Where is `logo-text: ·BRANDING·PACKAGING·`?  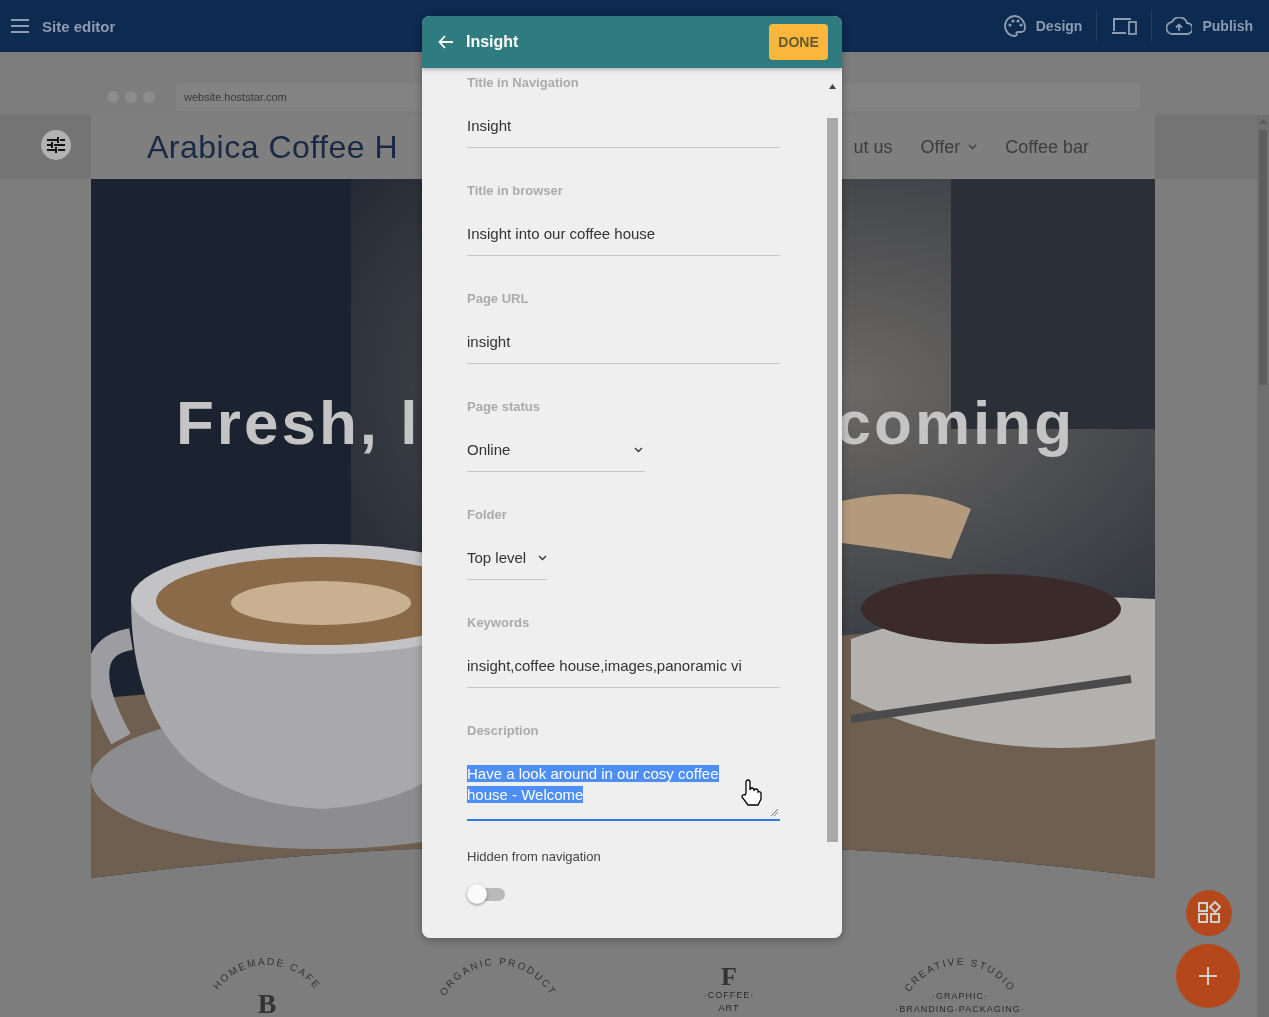 logo-text: ·BRANDING·PACKAGING· is located at coordinates (959, 1009).